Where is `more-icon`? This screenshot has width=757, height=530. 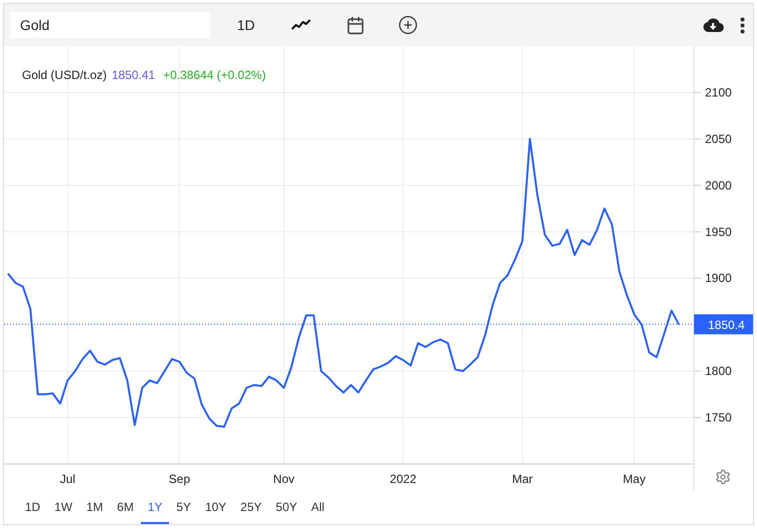 more-icon is located at coordinates (742, 25).